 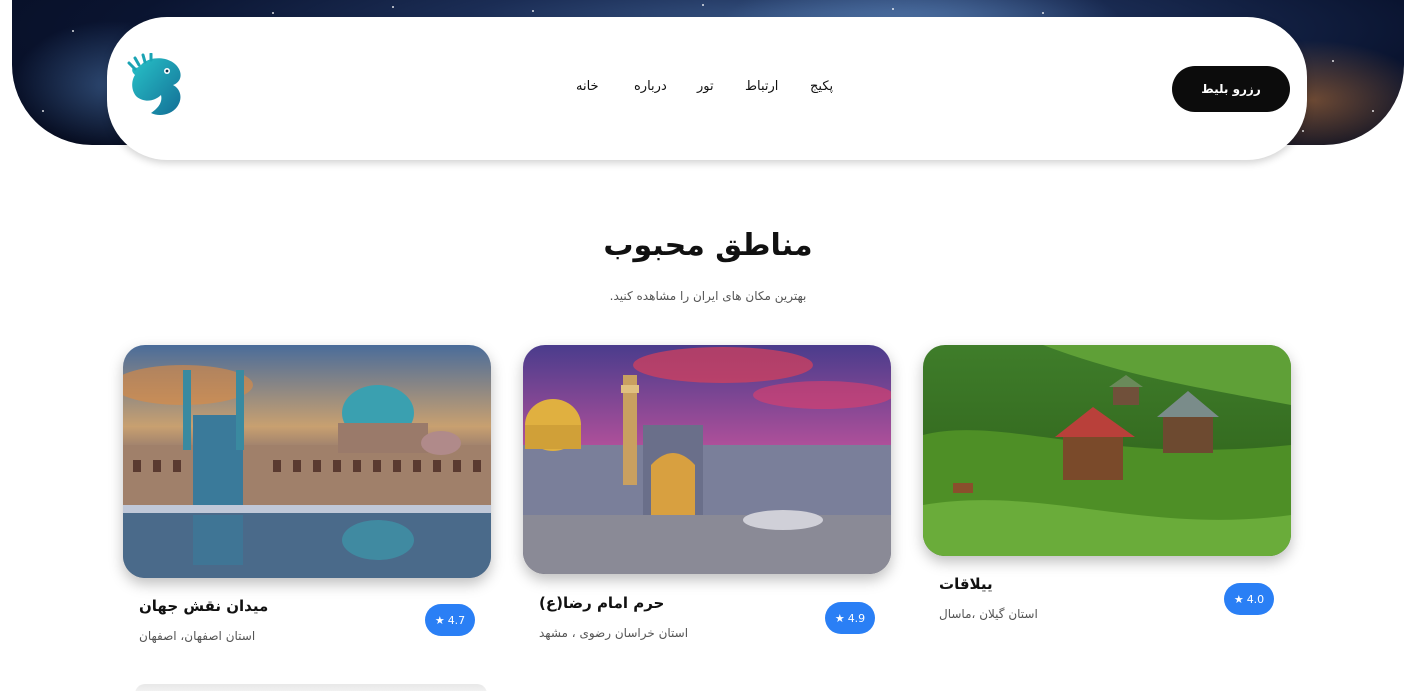 I want to click on rating-badge: ★ 4.9, so click(x=850, y=618).